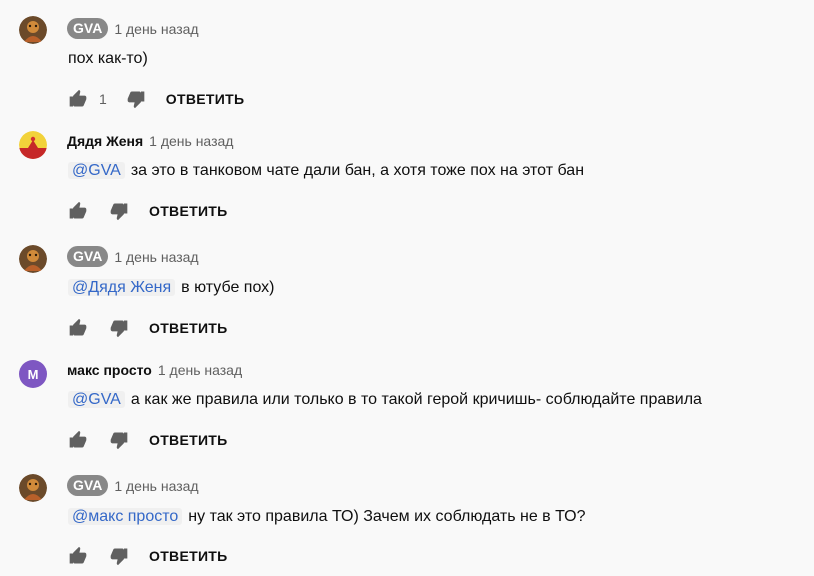 The height and width of the screenshot is (576, 814). I want to click on comment-author: макс просто, so click(109, 370).